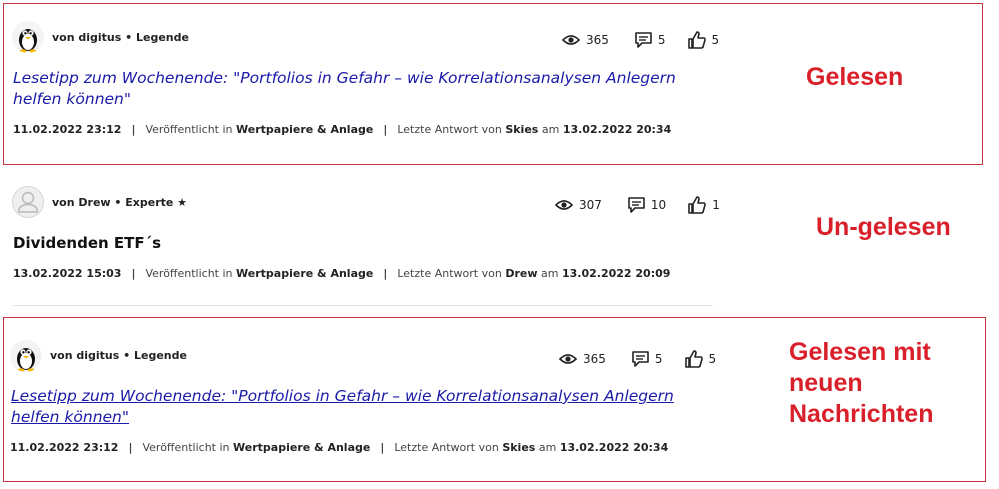 The height and width of the screenshot is (489, 999). Describe the element at coordinates (363, 305) in the screenshot. I see `post-divider` at that location.